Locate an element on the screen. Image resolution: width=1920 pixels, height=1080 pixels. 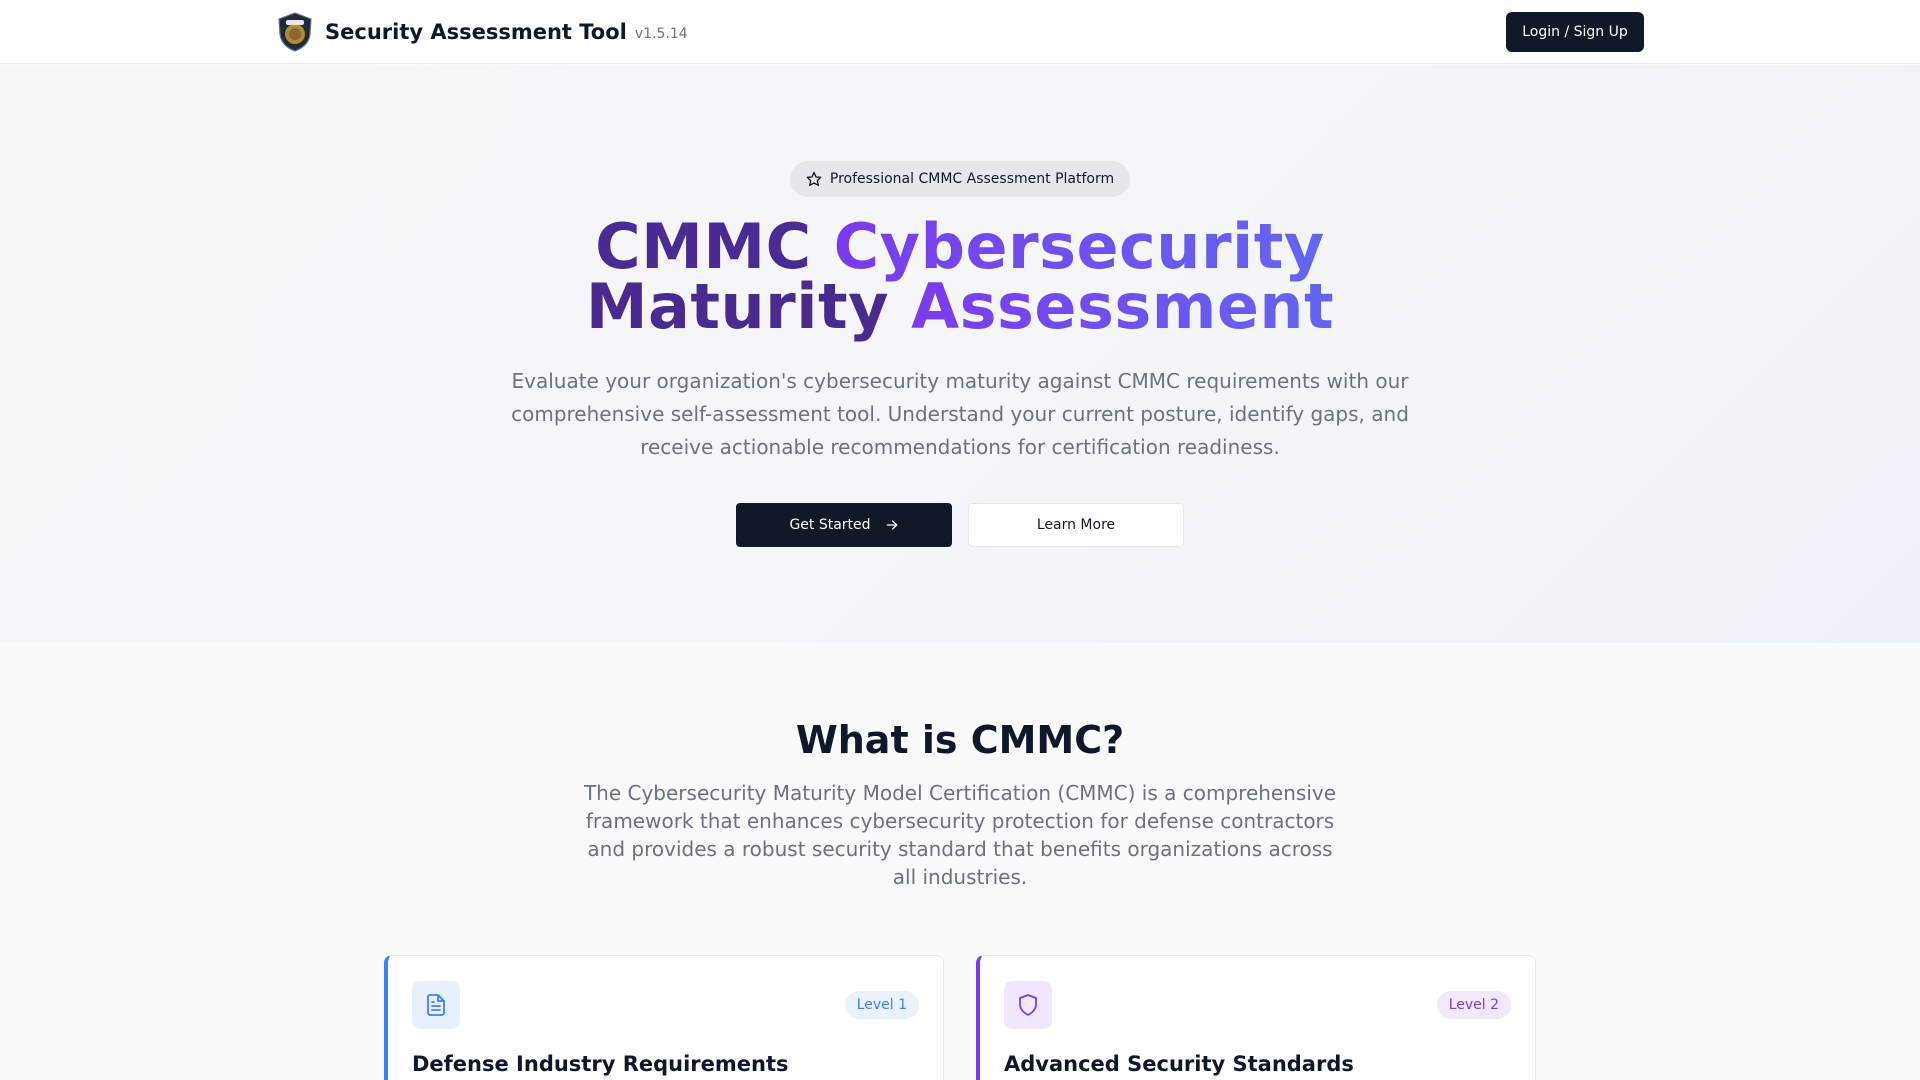
document-icon is located at coordinates (436, 1005).